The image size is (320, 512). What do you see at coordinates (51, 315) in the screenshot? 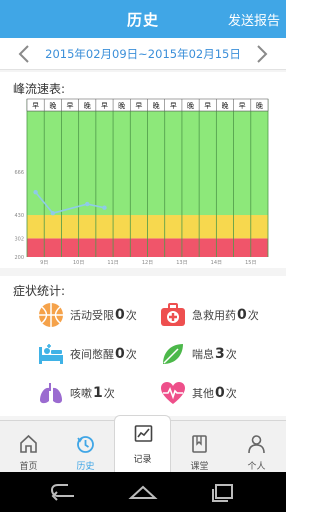
I see `basketball-icon` at bounding box center [51, 315].